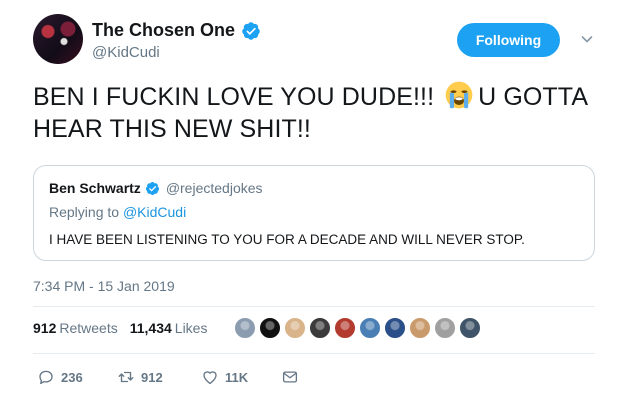 This screenshot has height=412, width=629. What do you see at coordinates (88, 328) in the screenshot?
I see `retweets-label: Retweets` at bounding box center [88, 328].